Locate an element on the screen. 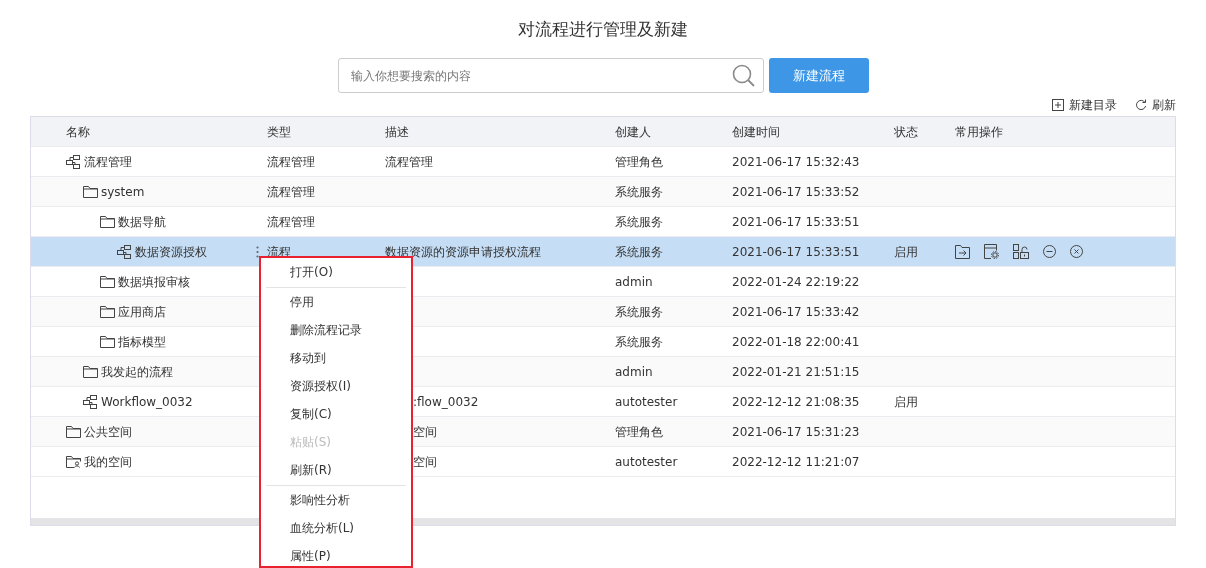 Image resolution: width=1206 pixels, height=568 pixels. menu-item: 刷新(R) is located at coordinates (336, 471).